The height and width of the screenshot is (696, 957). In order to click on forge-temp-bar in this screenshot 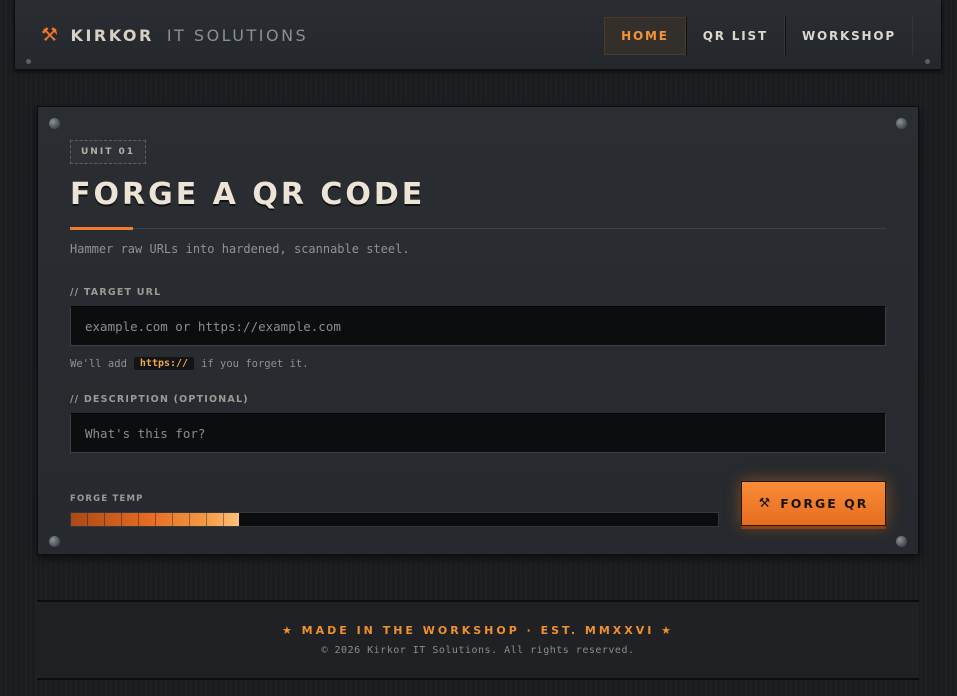, I will do `click(394, 519)`.